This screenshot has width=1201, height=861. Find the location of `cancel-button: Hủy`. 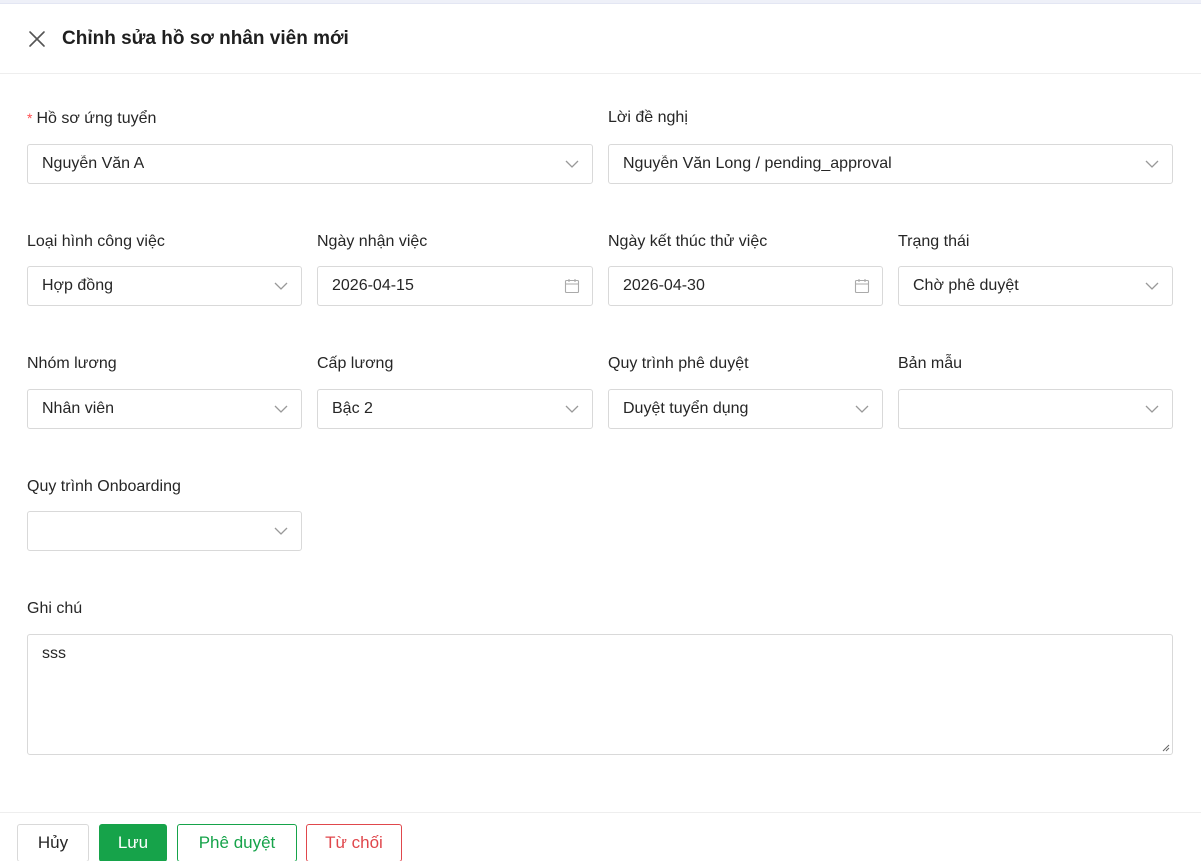

cancel-button: Hủy is located at coordinates (53, 842).